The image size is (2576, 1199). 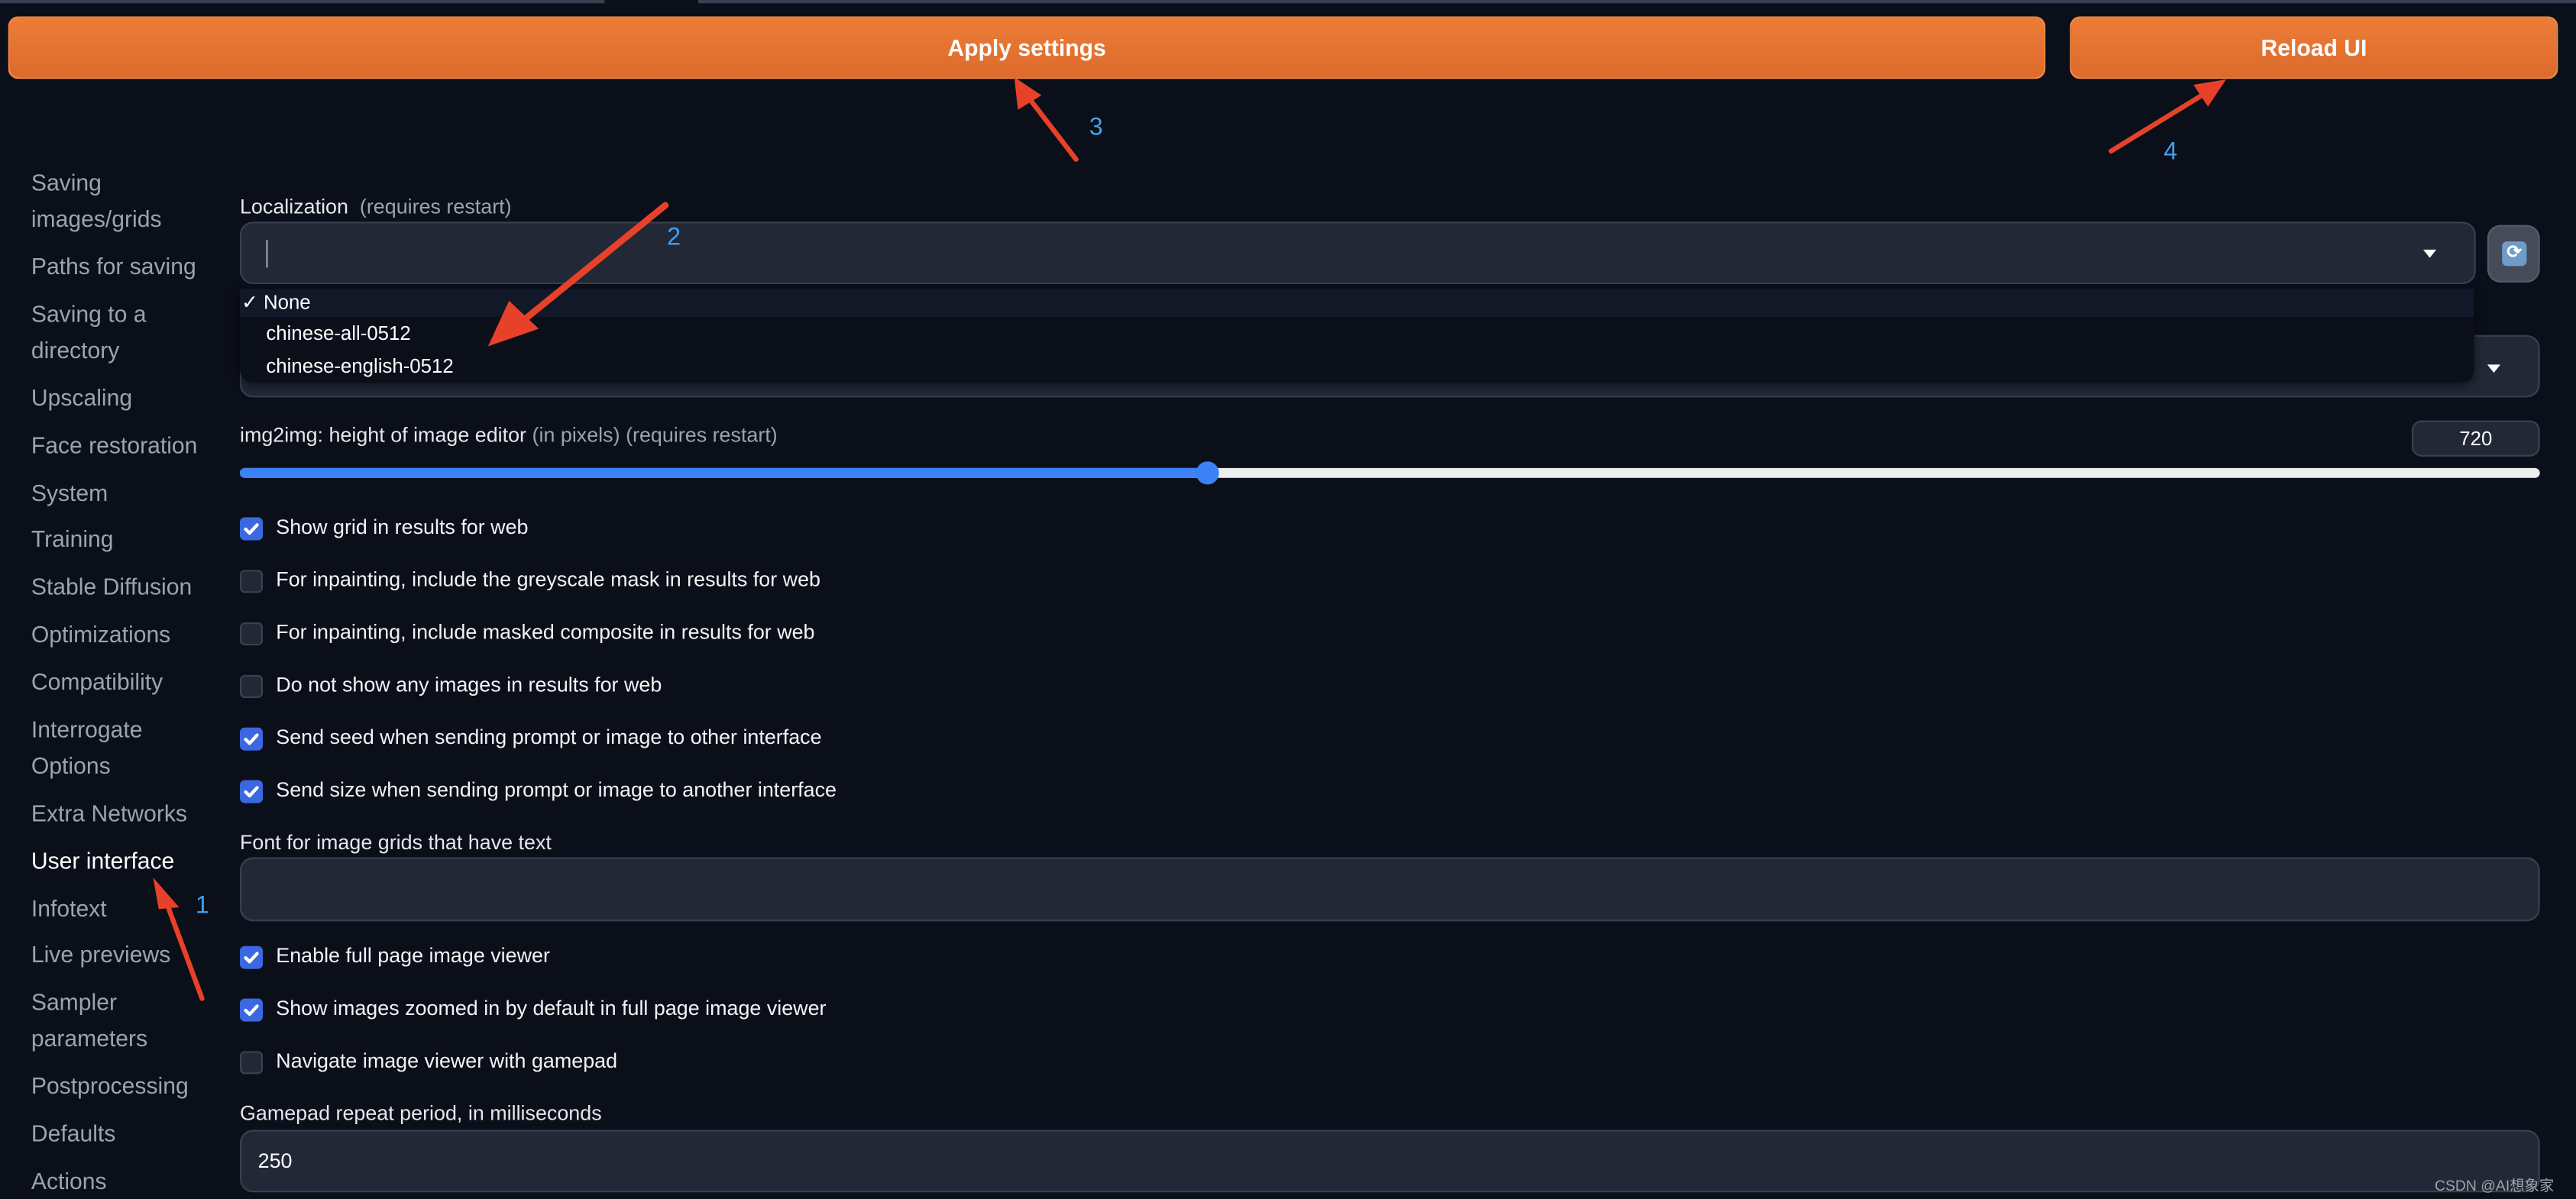 I want to click on annotation-number-4: 4, so click(x=2170, y=152).